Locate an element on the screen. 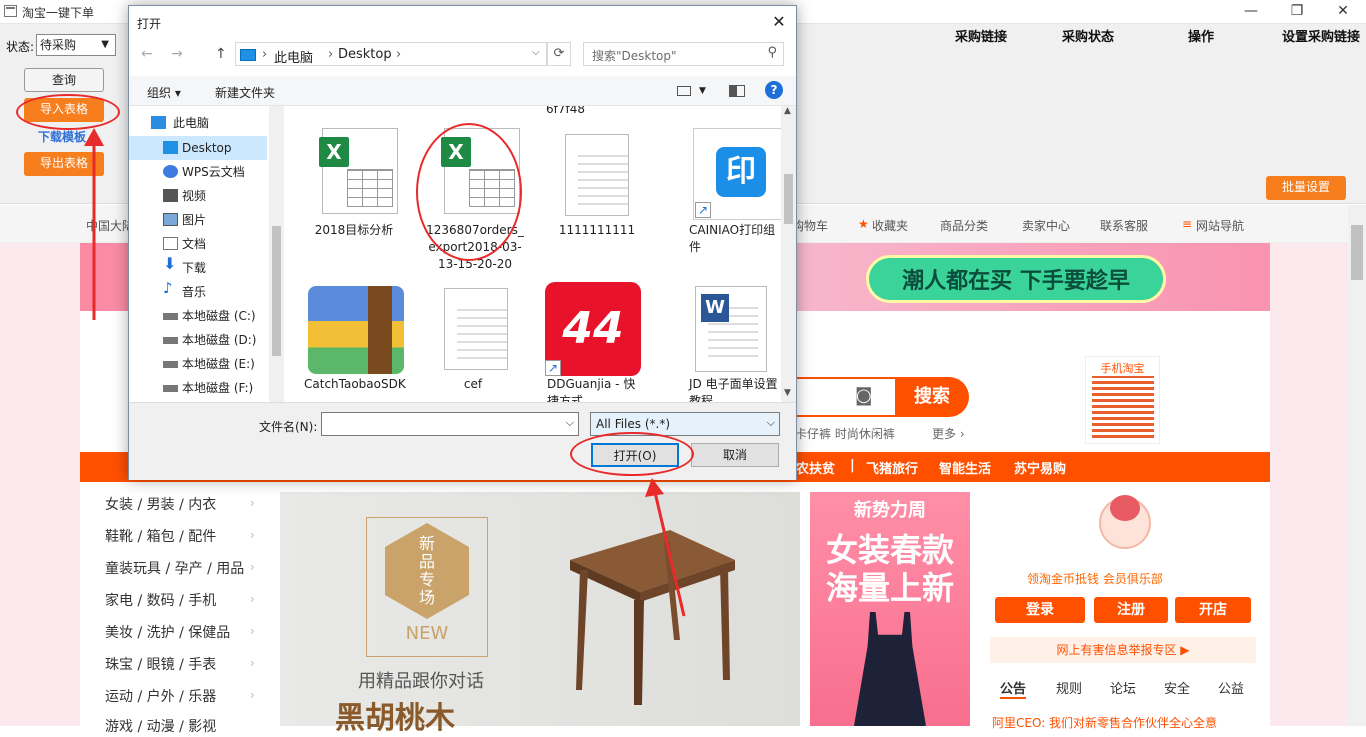 This screenshot has height=737, width=1366. tree-item-drive-e: 本地磁盘 (E:) is located at coordinates (209, 364).